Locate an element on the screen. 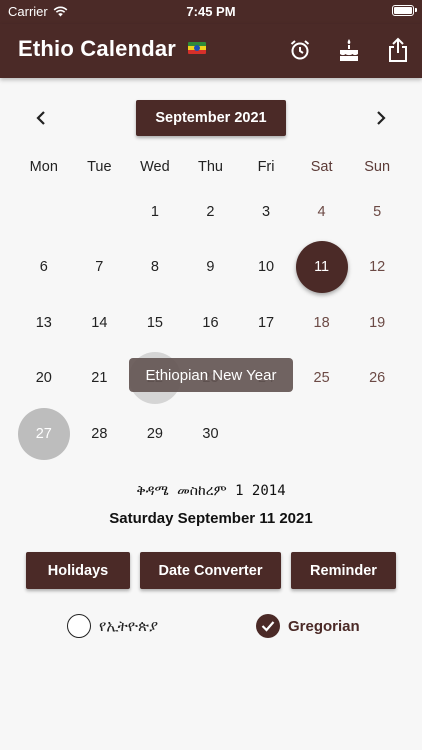 Image resolution: width=422 pixels, height=750 pixels. alarm-icon is located at coordinates (300, 50).